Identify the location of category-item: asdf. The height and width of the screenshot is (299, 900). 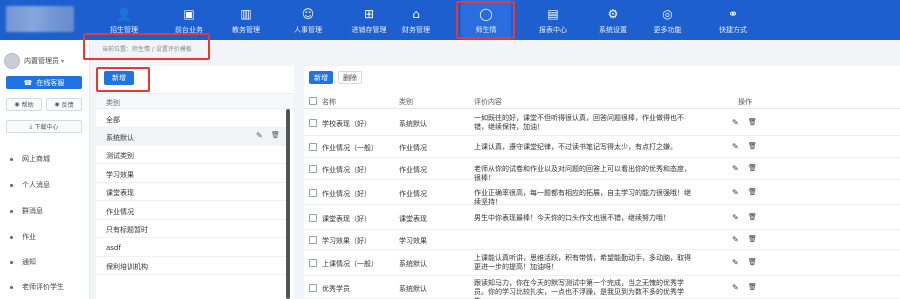
(191, 248).